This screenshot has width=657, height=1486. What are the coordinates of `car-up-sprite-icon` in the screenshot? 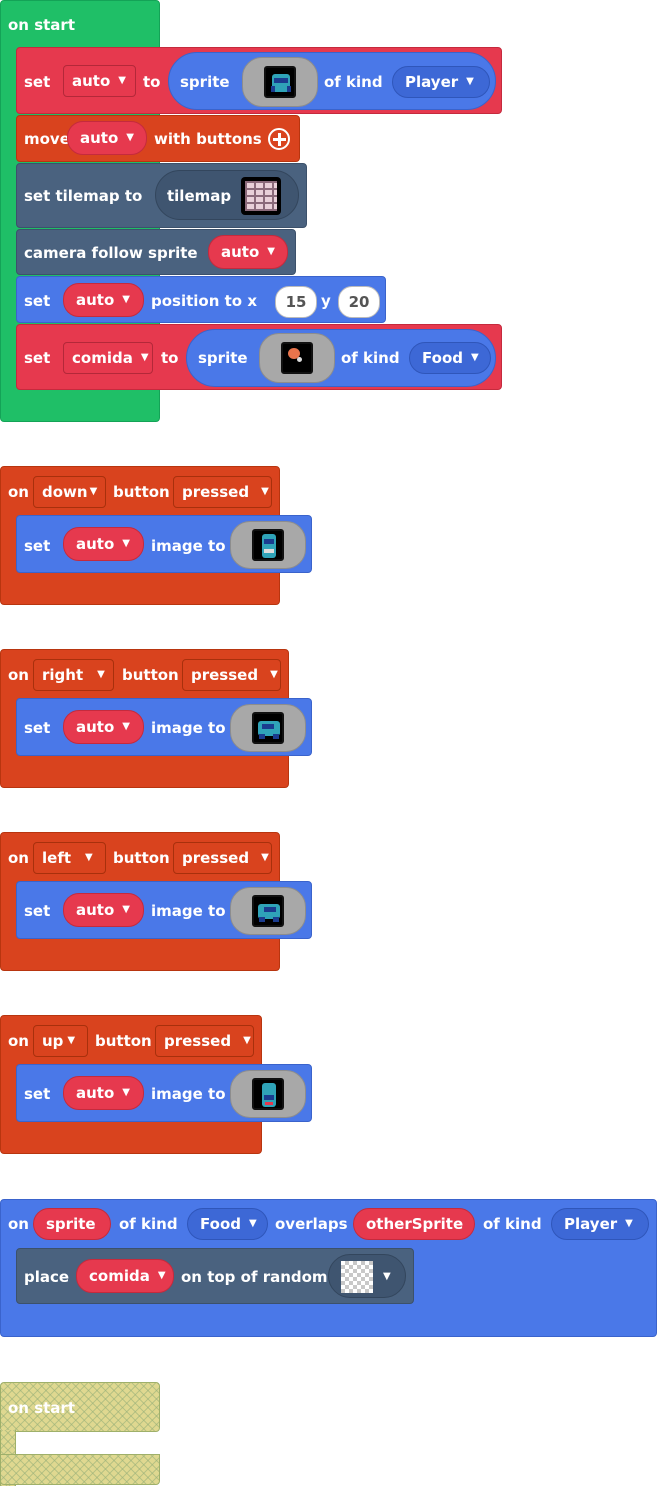 It's located at (268, 1094).